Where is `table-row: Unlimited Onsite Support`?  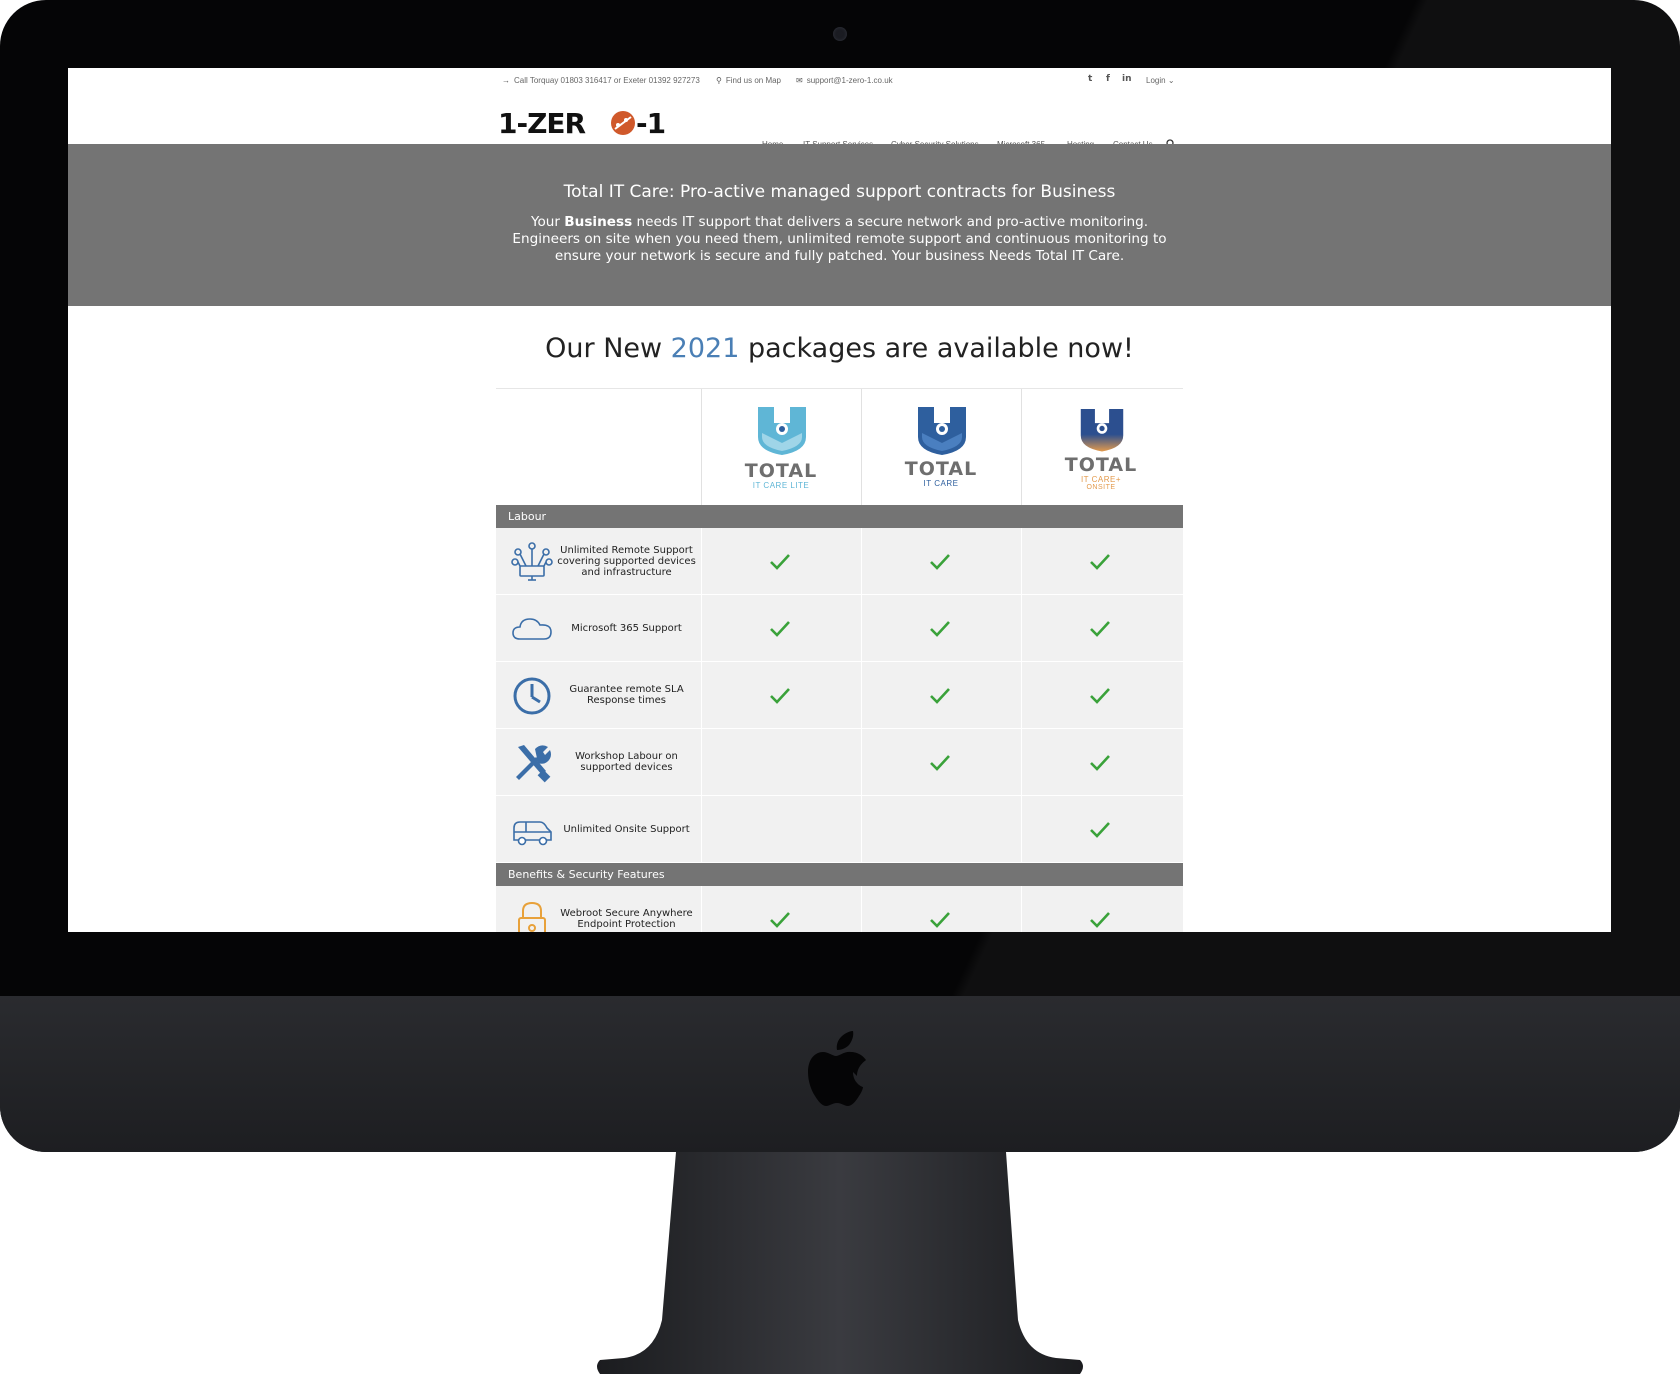
table-row: Unlimited Onsite Support is located at coordinates (839, 829).